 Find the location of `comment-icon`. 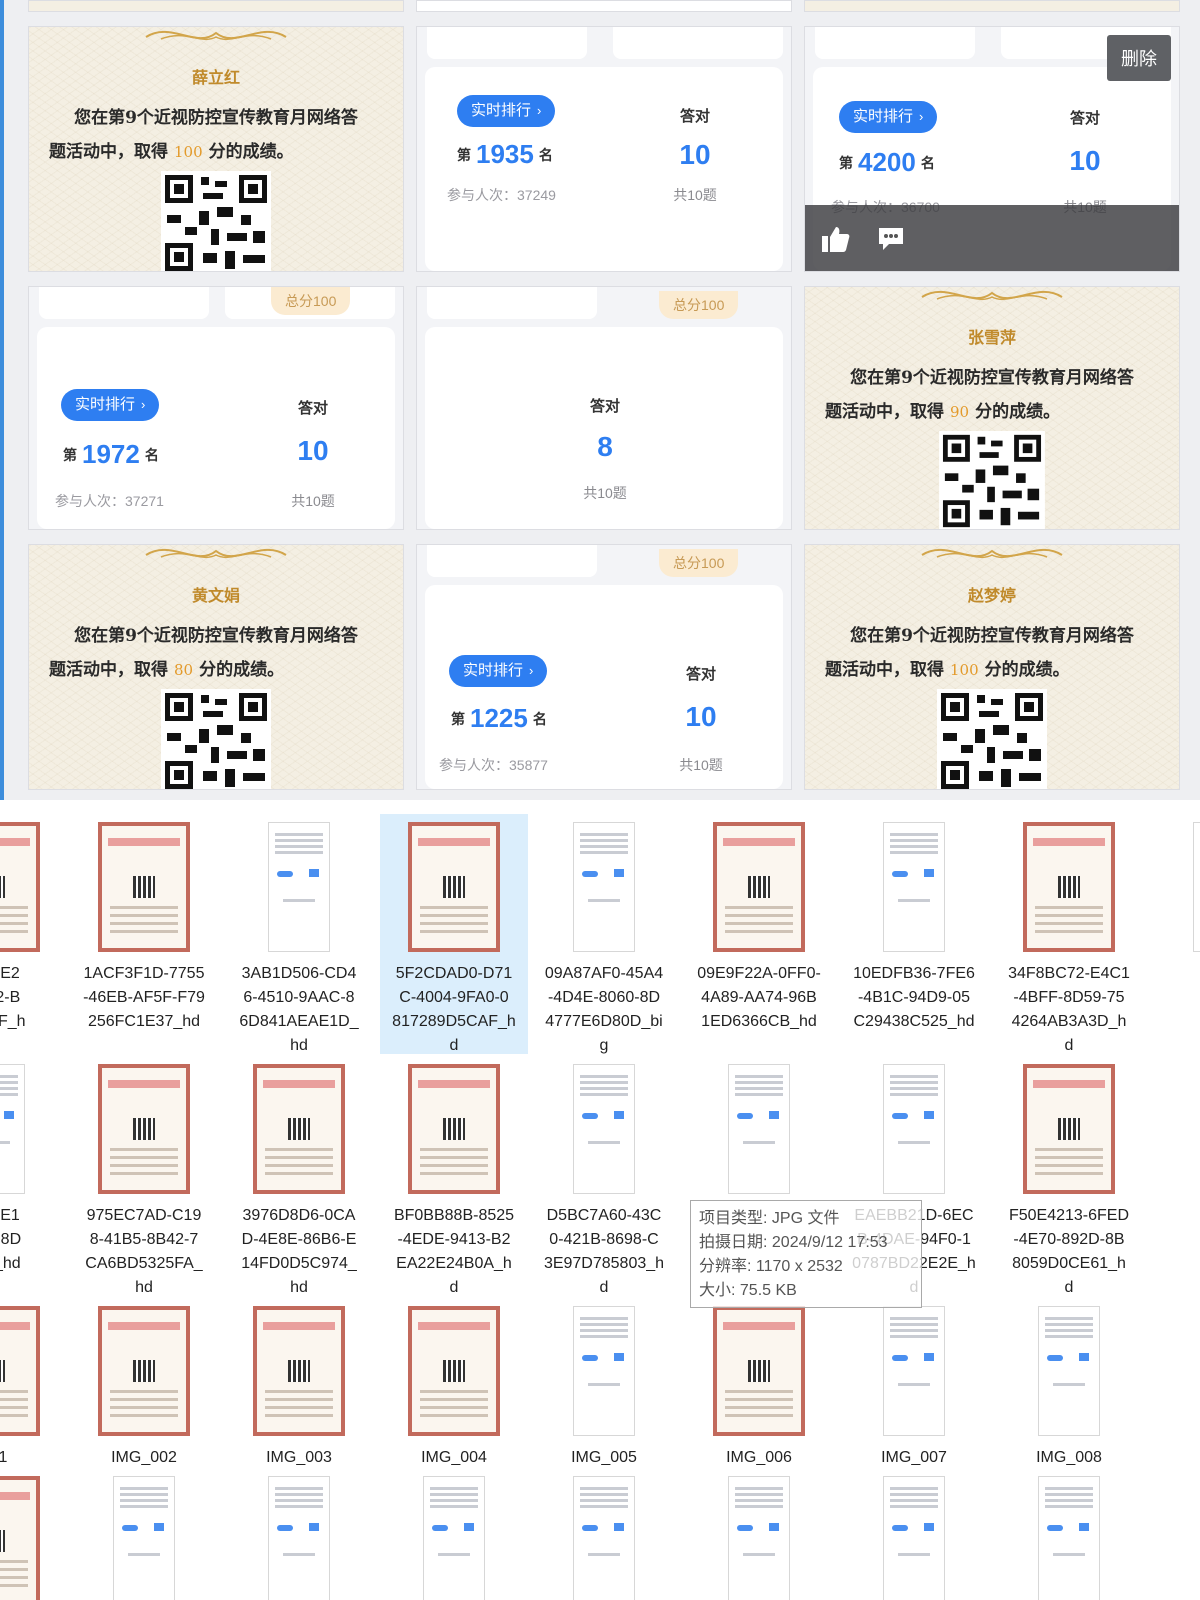

comment-icon is located at coordinates (891, 239).